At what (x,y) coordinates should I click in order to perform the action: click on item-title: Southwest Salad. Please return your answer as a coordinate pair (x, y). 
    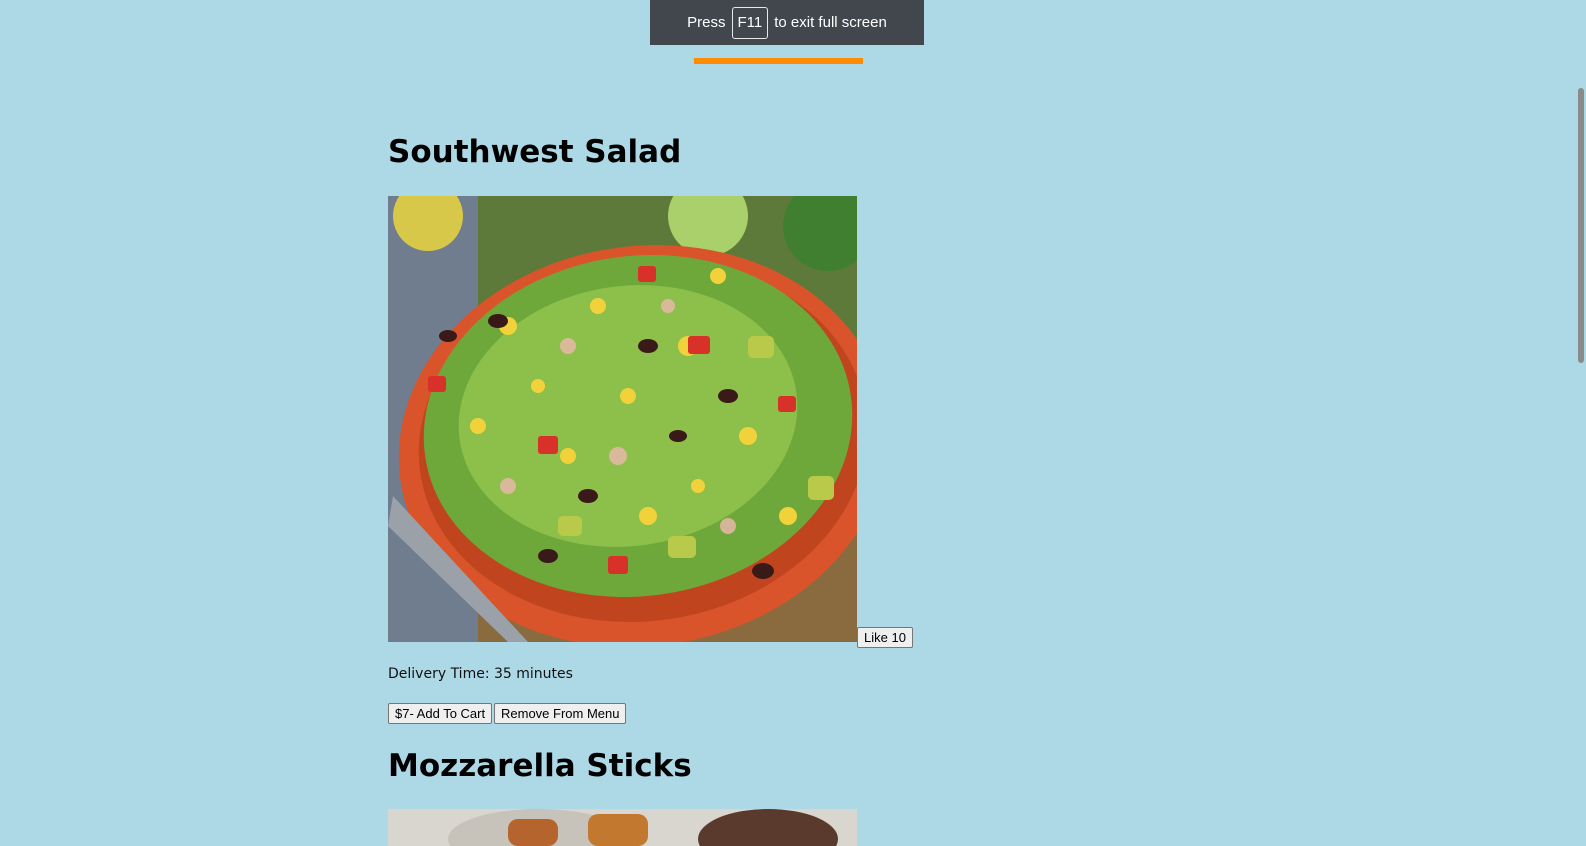
    Looking at the image, I should click on (535, 152).